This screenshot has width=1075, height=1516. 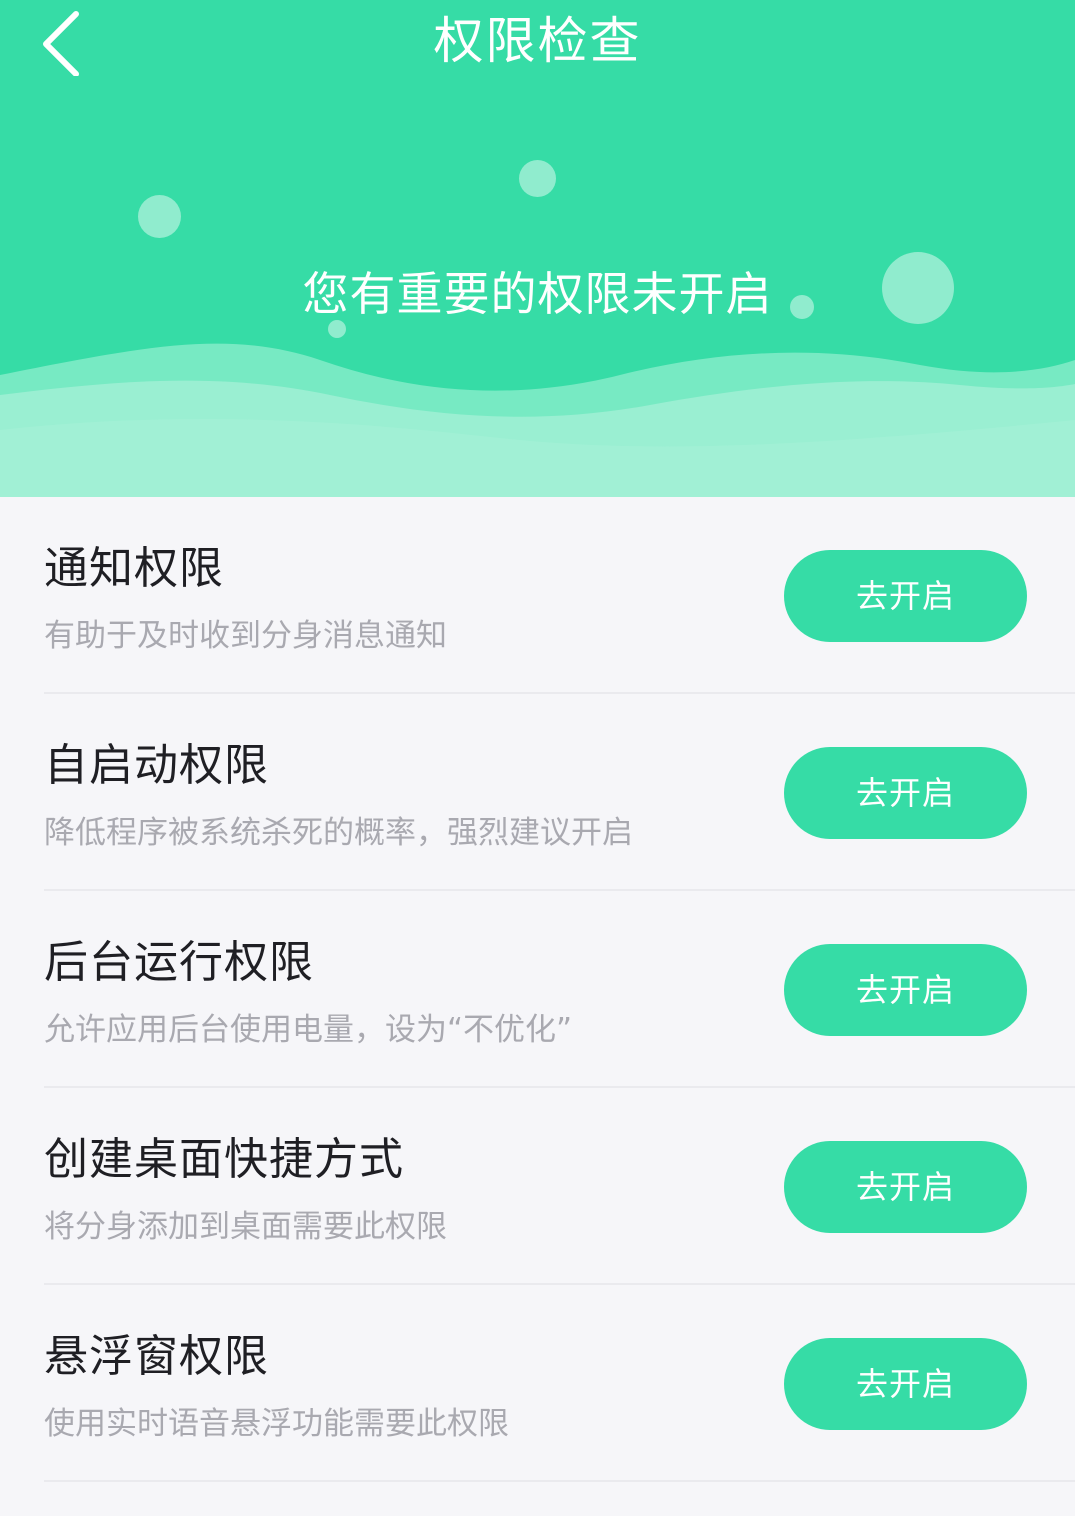 What do you see at coordinates (537, 792) in the screenshot?
I see `list-item-autostart-permission: 自启动权限 降低程序被系统杀死的概率，强烈建议开启 去开启` at bounding box center [537, 792].